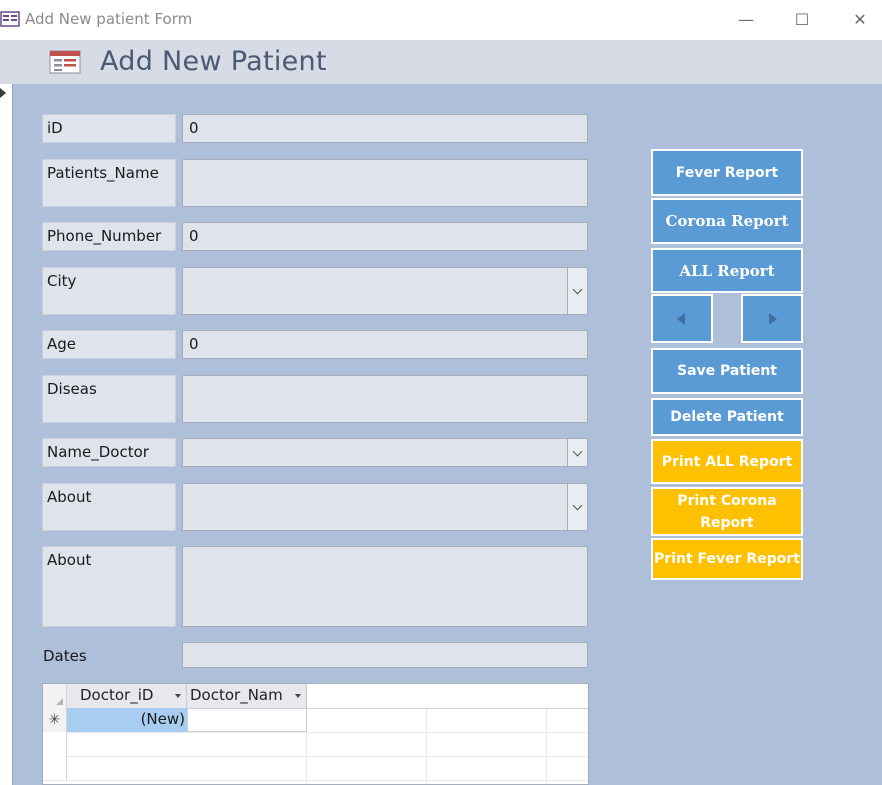  I want to click on all-report-button: ALL Report, so click(727, 270).